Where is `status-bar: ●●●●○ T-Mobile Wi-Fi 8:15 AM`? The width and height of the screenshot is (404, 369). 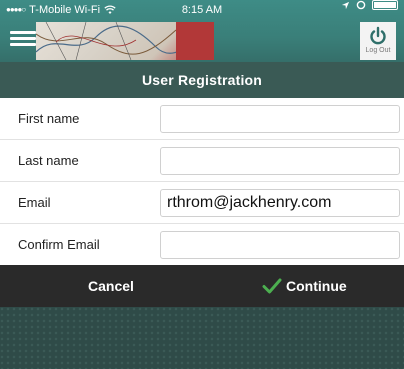
status-bar: ●●●●○ T-Mobile Wi-Fi 8:15 AM is located at coordinates (202, 10).